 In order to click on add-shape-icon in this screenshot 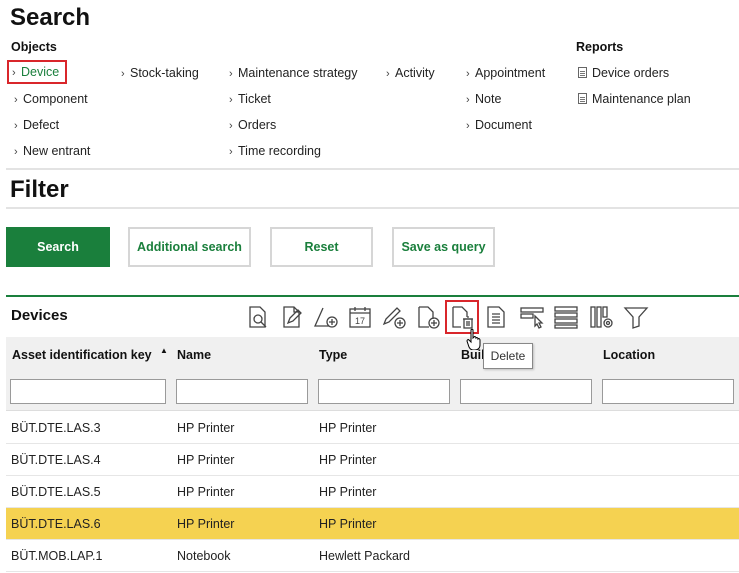, I will do `click(326, 317)`.